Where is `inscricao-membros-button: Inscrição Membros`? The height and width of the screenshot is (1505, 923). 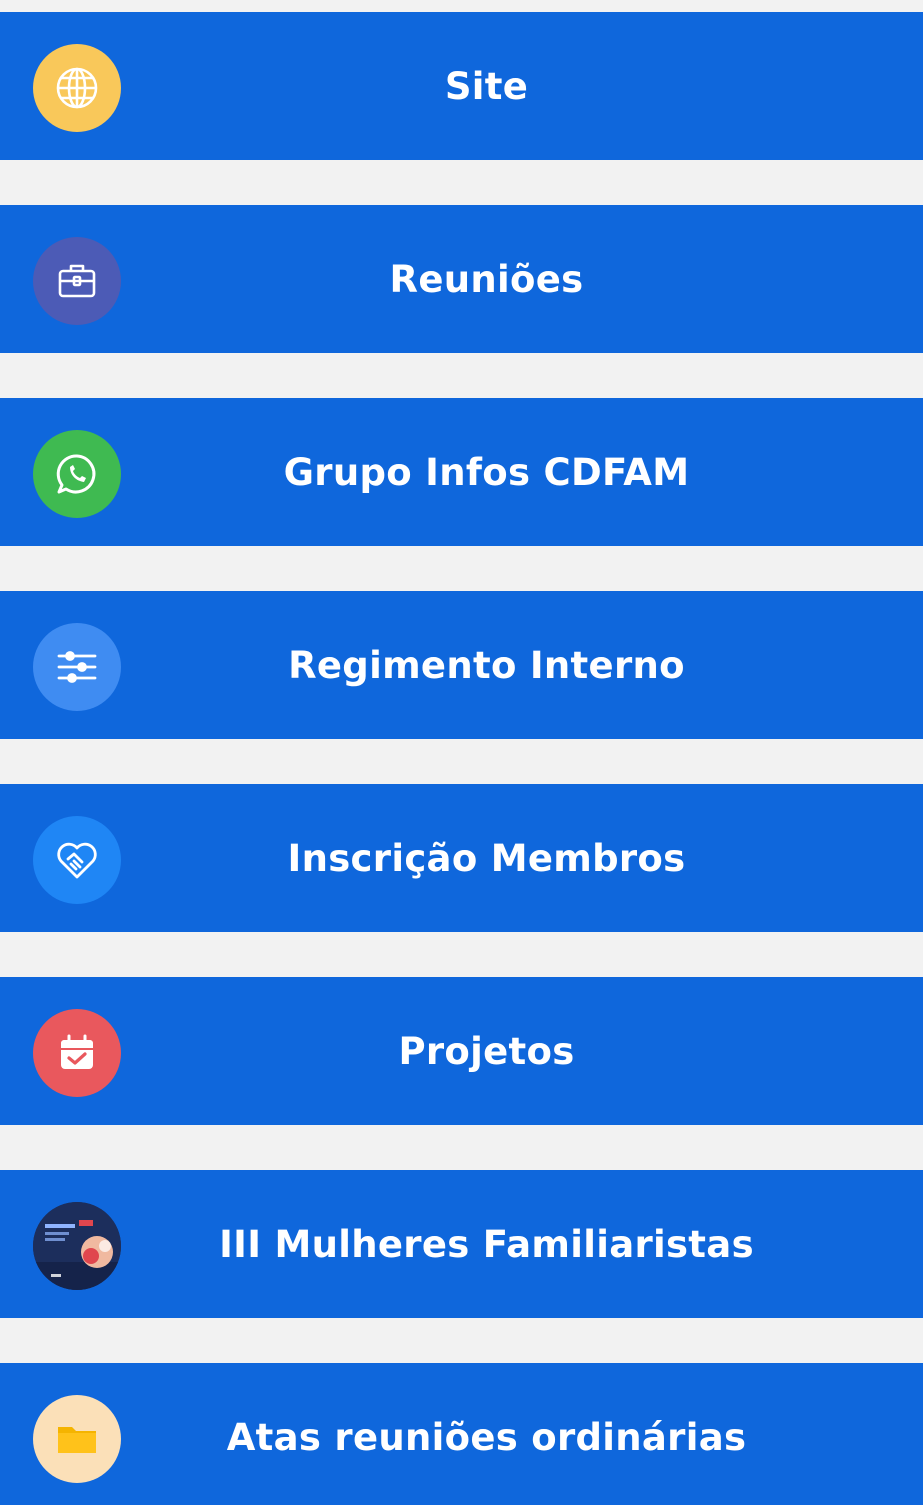
inscricao-membros-button: Inscrição Membros is located at coordinates (461, 858).